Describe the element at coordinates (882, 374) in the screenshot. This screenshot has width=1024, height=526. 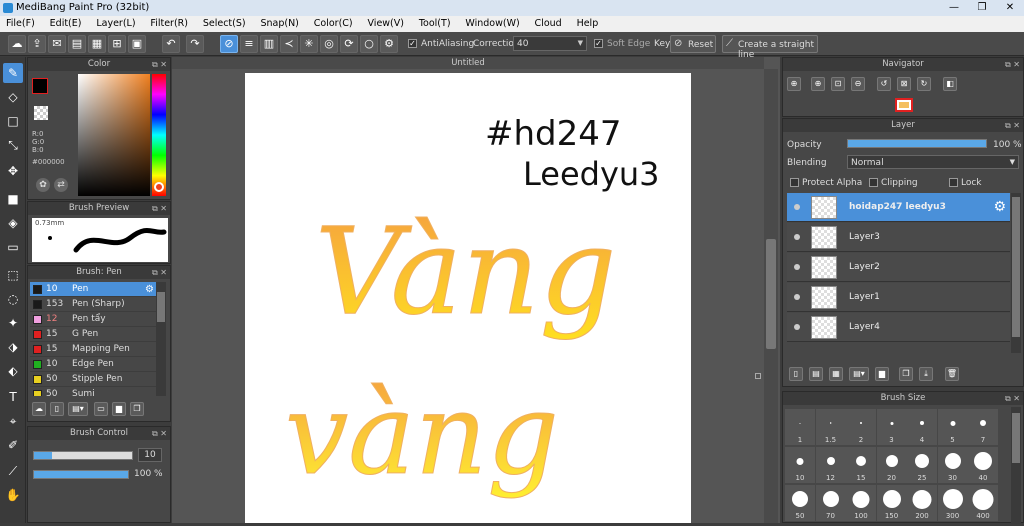
I see `folder-icon: ▆` at that location.